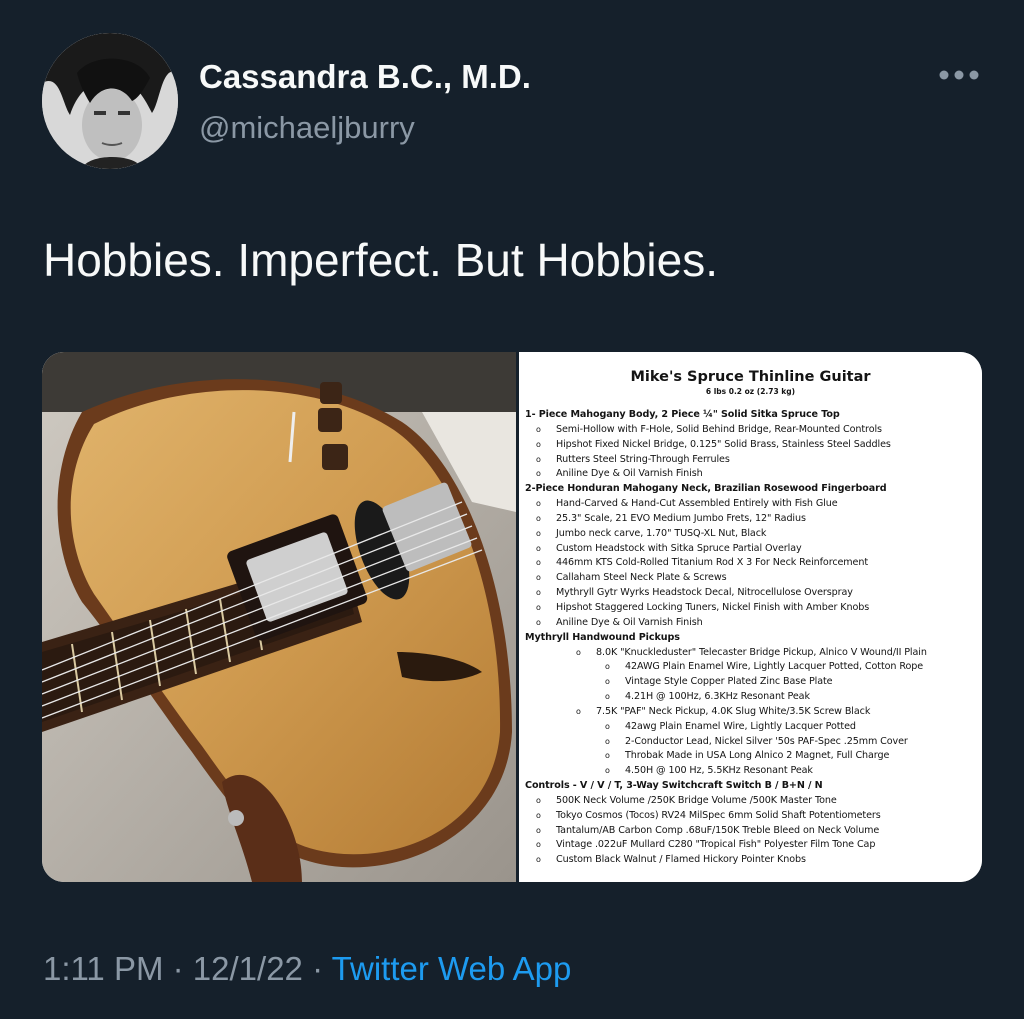 The image size is (1024, 1019). What do you see at coordinates (643, 459) in the screenshot?
I see `spec-text: Rutters Steel String-Through Ferrules` at bounding box center [643, 459].